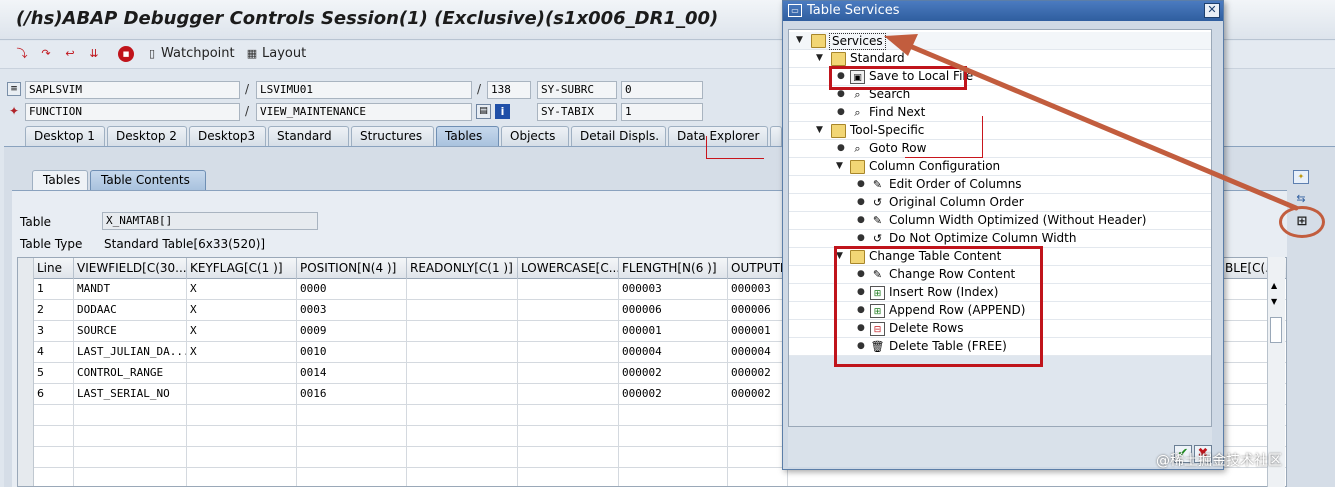  Describe the element at coordinates (352, 289) in the screenshot. I see `cell-position: 0000` at that location.